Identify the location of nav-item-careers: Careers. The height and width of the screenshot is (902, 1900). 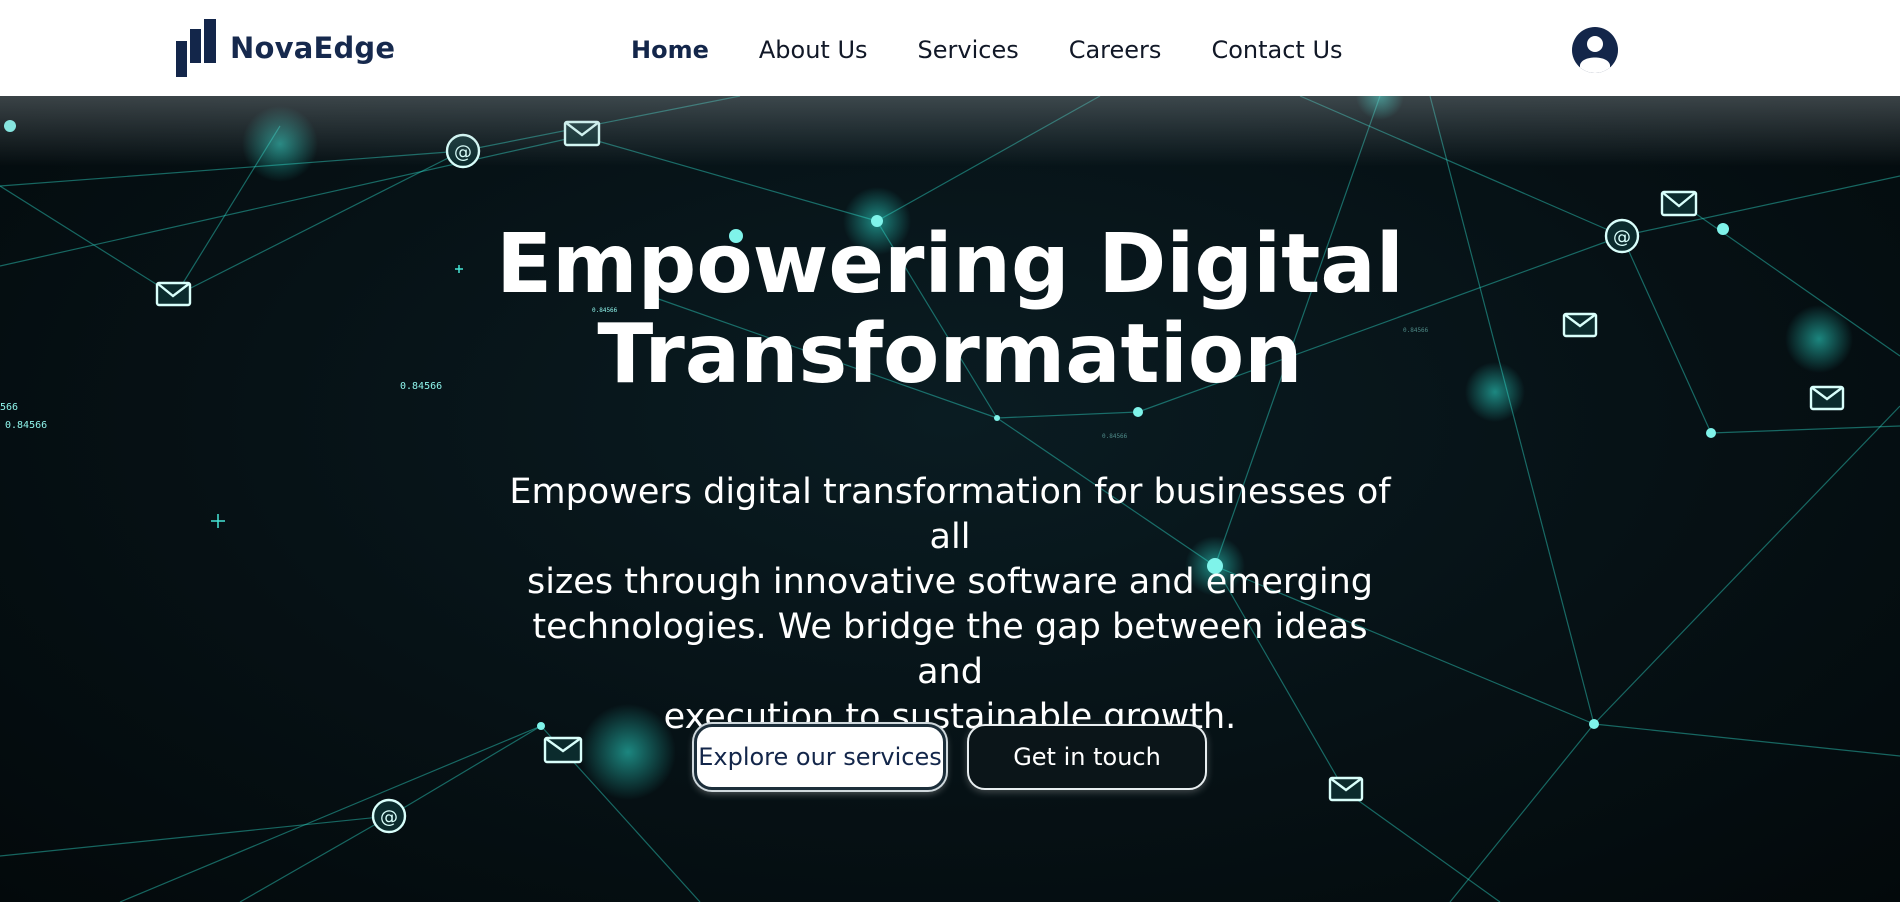
(1115, 50).